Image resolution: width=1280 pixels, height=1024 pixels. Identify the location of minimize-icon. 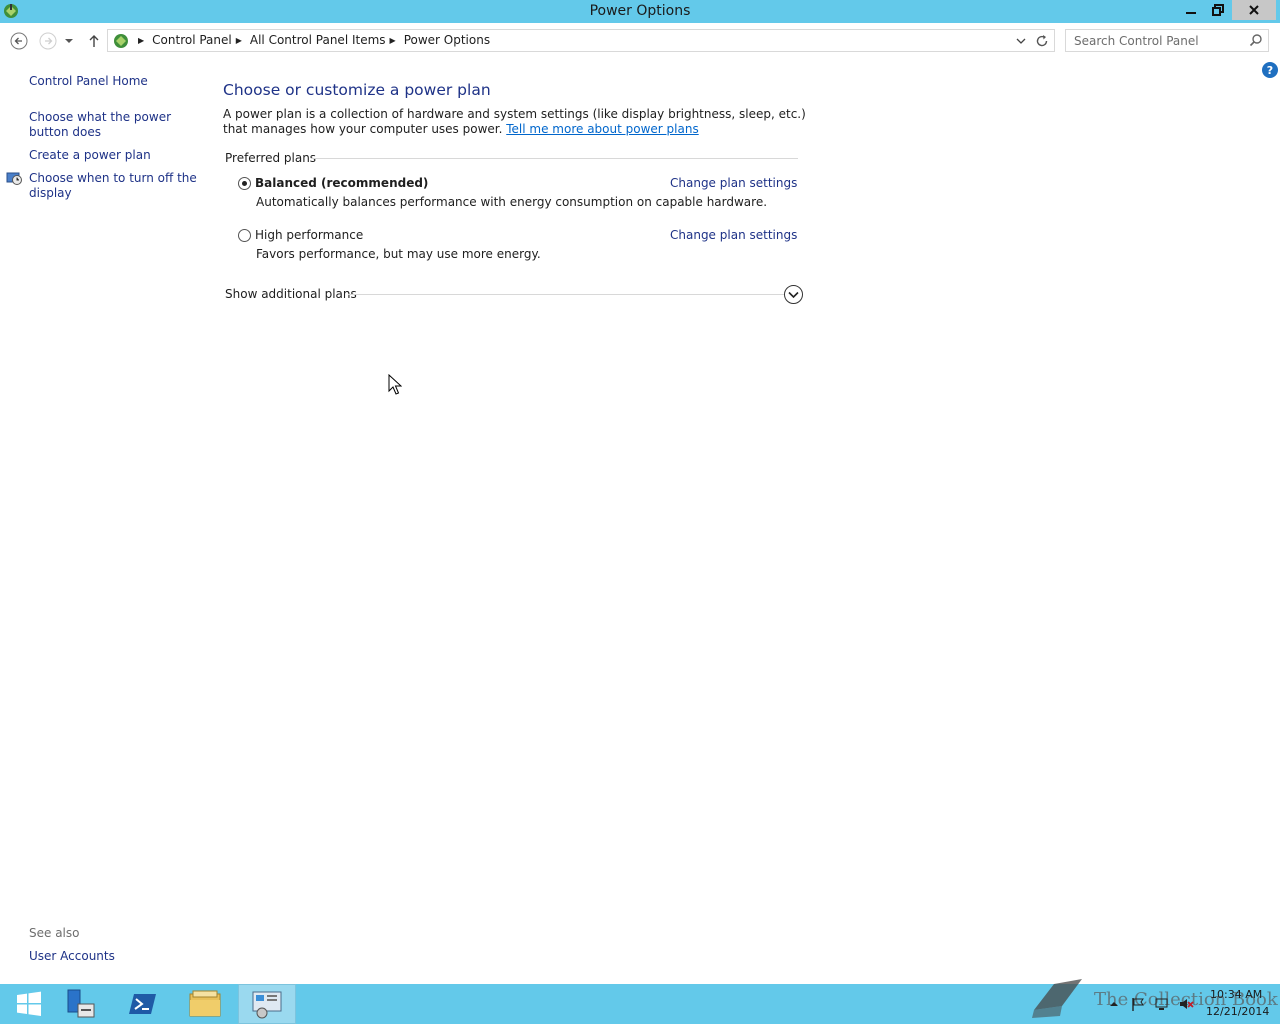
(1191, 13).